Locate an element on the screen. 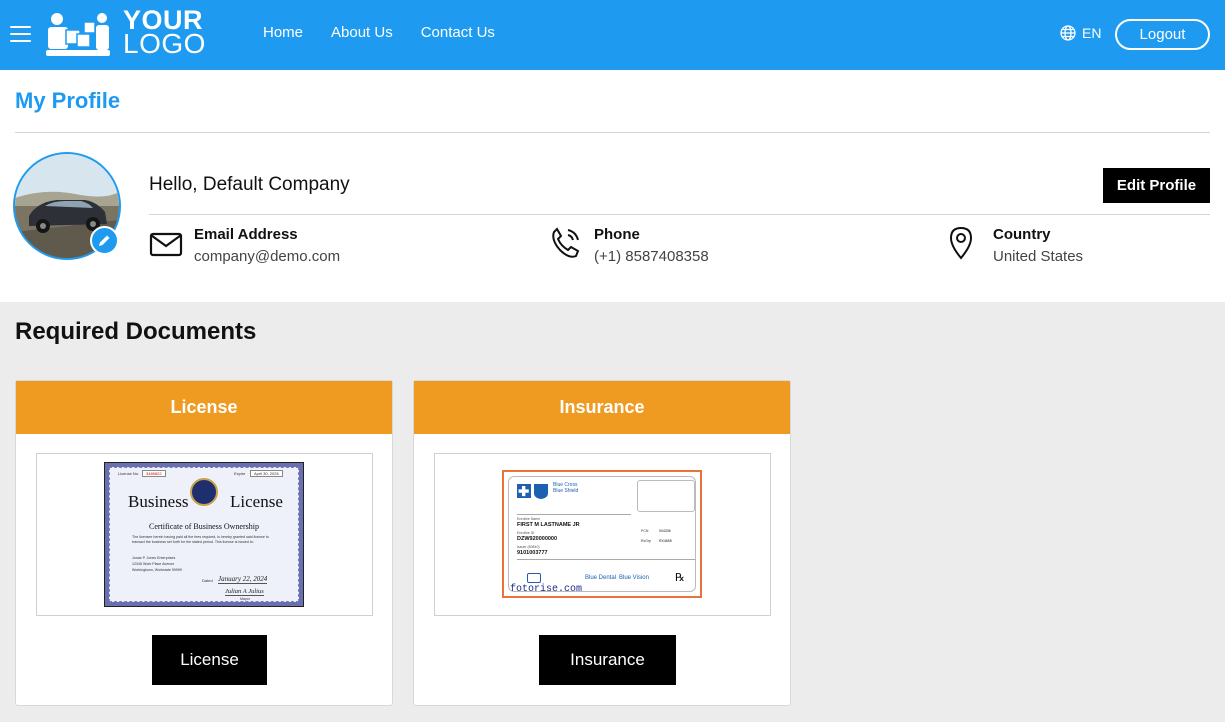 The width and height of the screenshot is (1225, 722). issuer-number: 9101003777 is located at coordinates (532, 553).